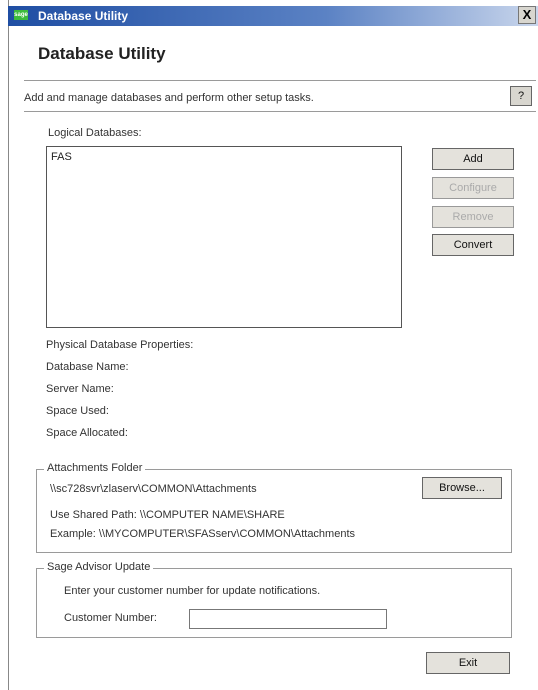  I want to click on title-bar: Database Utility, so click(273, 16).